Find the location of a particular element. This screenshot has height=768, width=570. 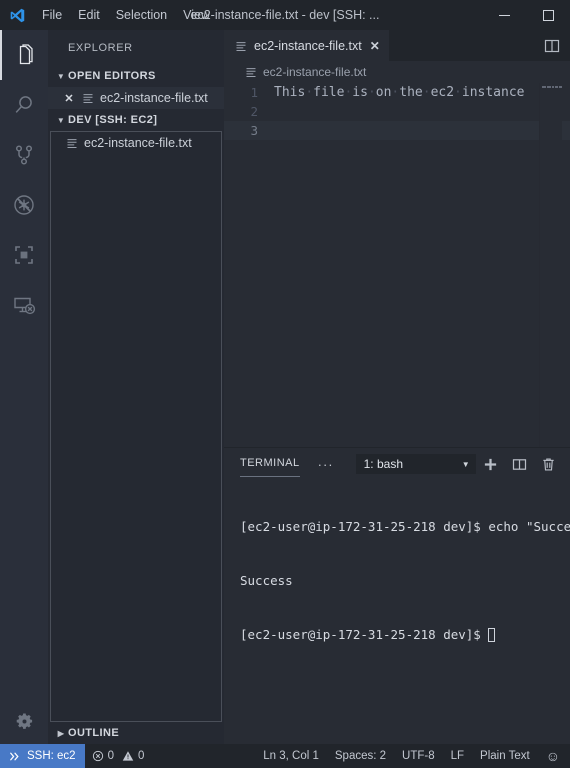

status-error-count: 0 is located at coordinates (110, 756).